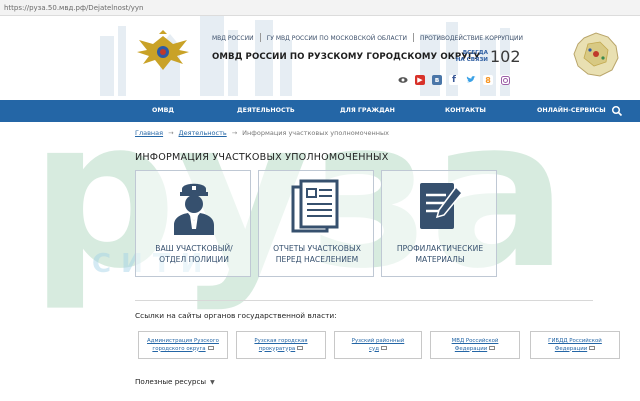  What do you see at coordinates (163, 53) in the screenshot?
I see `mvd-emblem-icon` at bounding box center [163, 53].